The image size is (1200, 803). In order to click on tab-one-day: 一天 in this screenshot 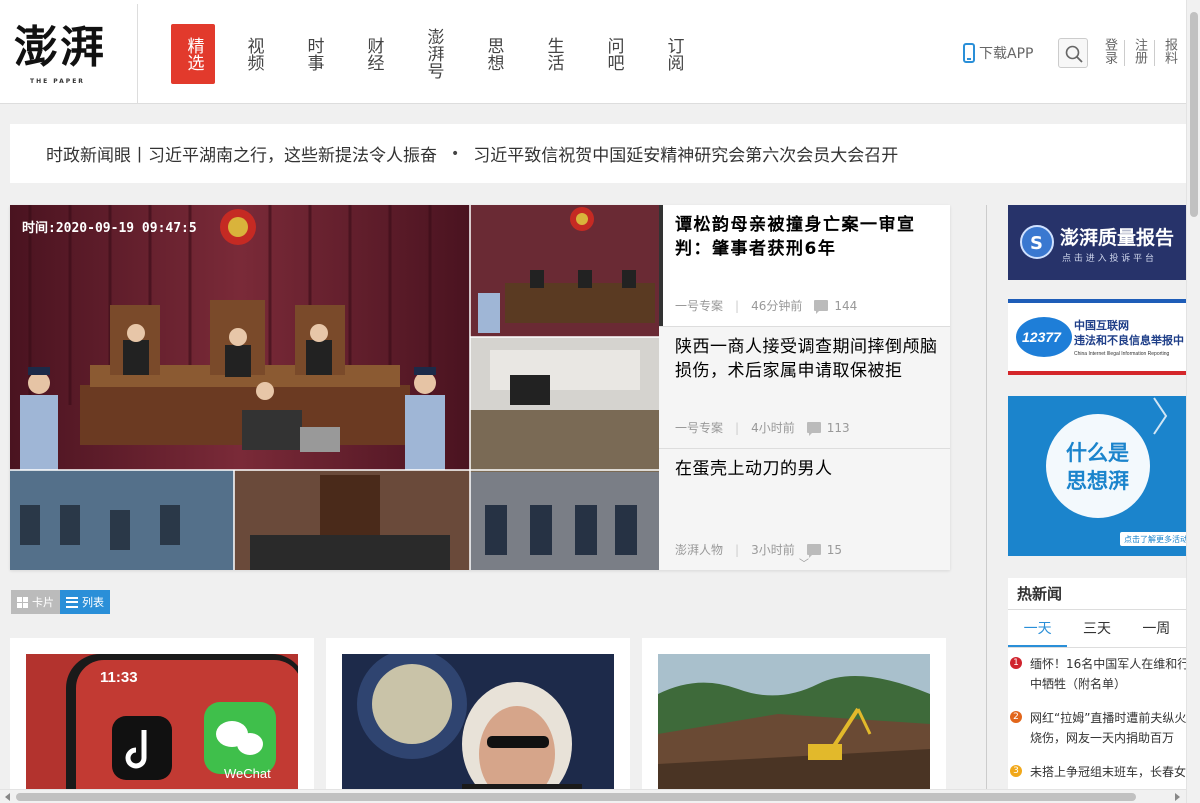, I will do `click(1038, 628)`.